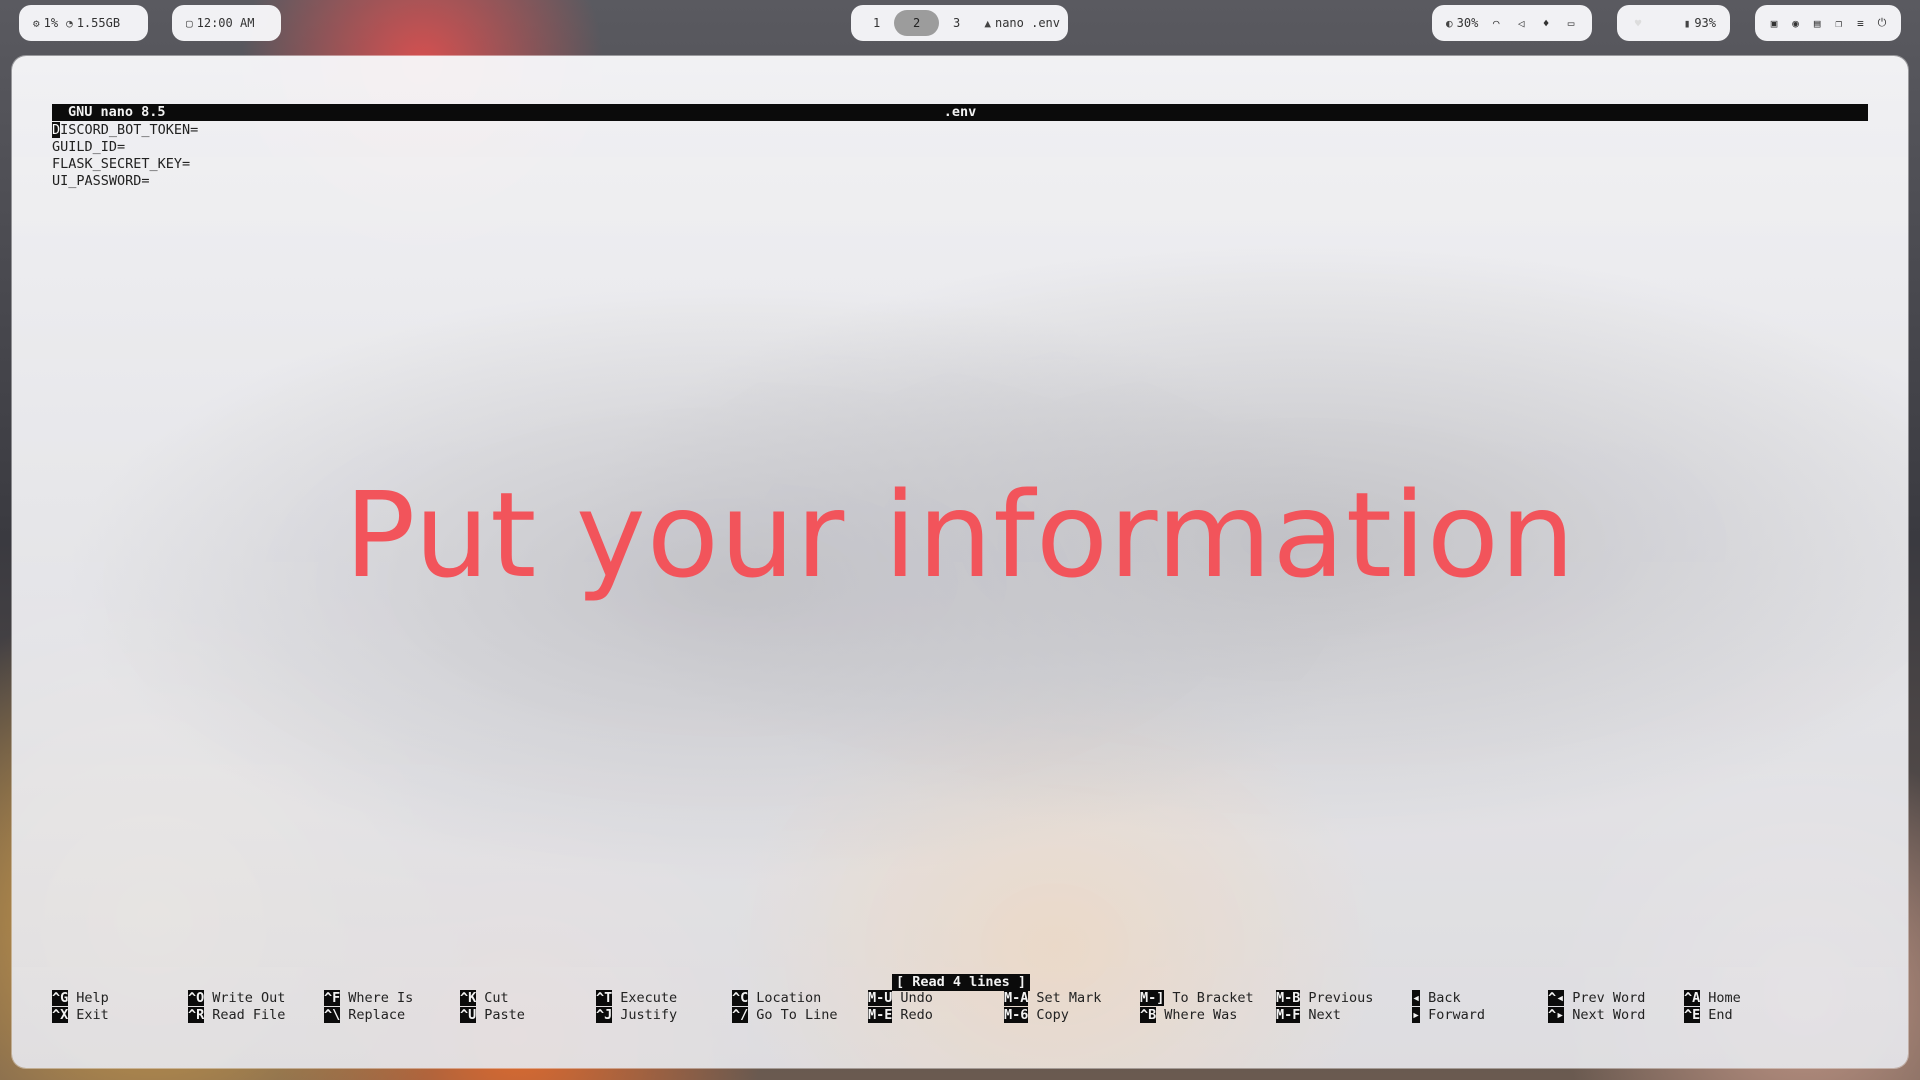  I want to click on shortcut-label: Undo, so click(916, 998).